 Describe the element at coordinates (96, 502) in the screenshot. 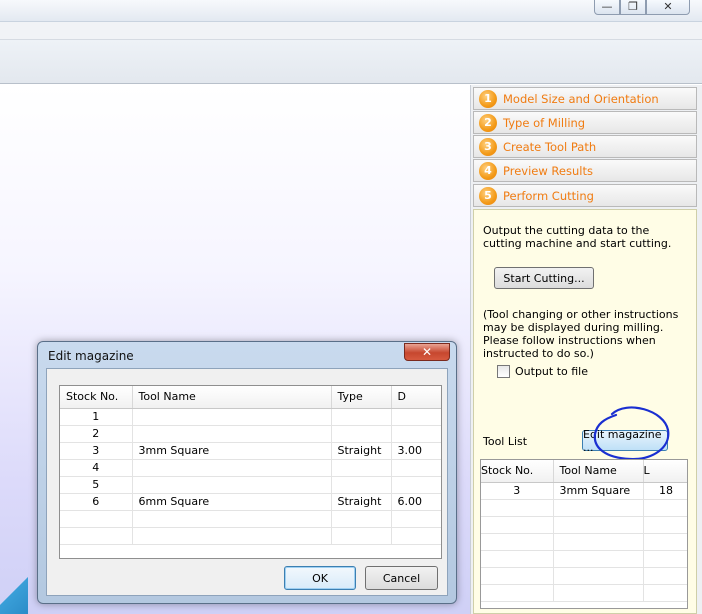

I see `table-cell: 6` at that location.